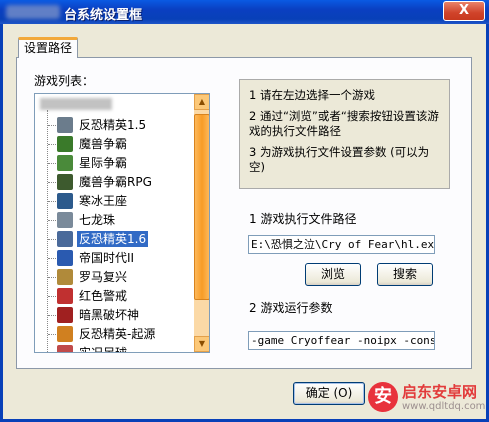 This screenshot has width=489, height=422. Describe the element at coordinates (291, 308) in the screenshot. I see `args-label: 2 游戏运行参数` at that location.